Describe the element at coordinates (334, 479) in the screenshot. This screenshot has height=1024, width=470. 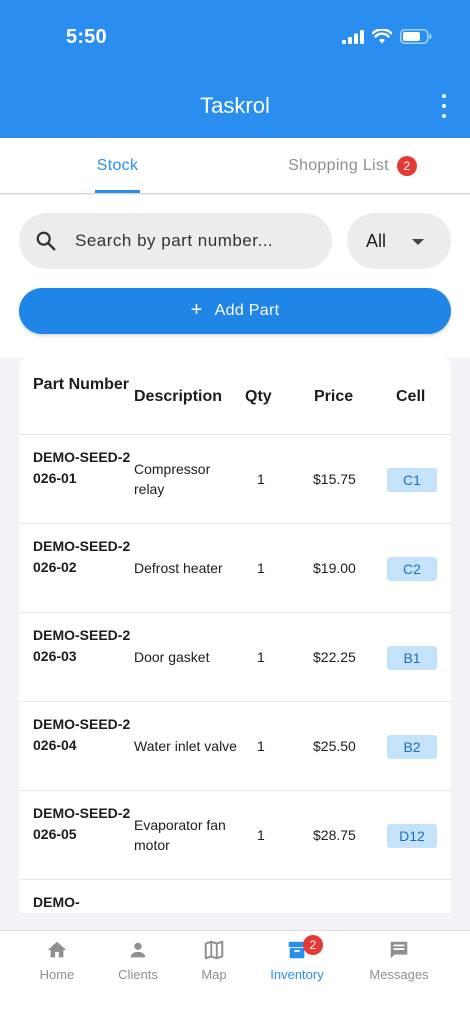
I see `part-price: $15.75` at that location.